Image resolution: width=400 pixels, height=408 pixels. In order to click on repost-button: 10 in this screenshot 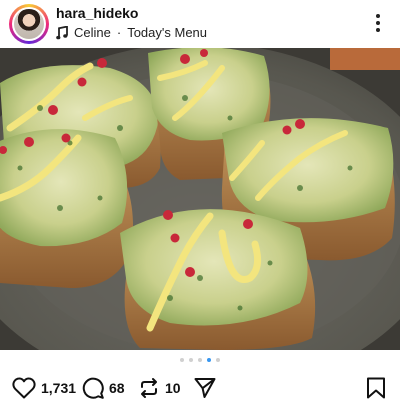, I will do `click(159, 388)`.